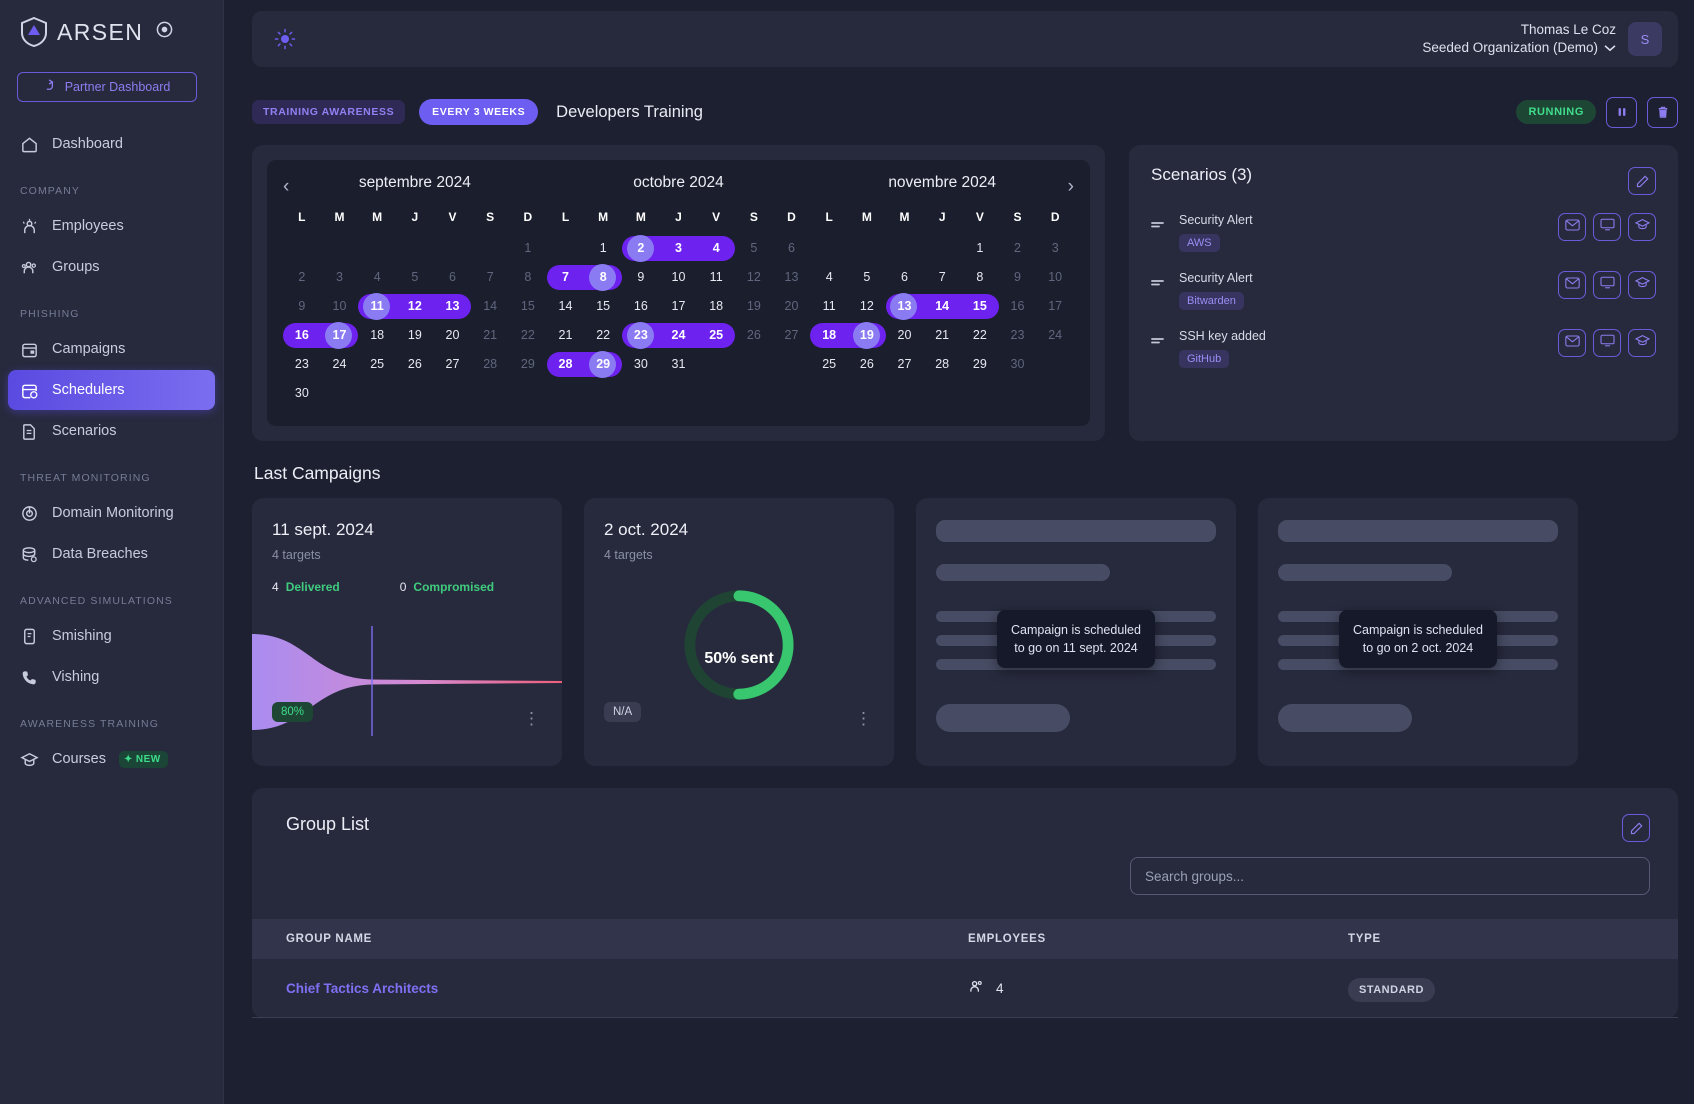 This screenshot has height=1104, width=1694. Describe the element at coordinates (286, 187) in the screenshot. I see `calendar-prev-button: ‹` at that location.